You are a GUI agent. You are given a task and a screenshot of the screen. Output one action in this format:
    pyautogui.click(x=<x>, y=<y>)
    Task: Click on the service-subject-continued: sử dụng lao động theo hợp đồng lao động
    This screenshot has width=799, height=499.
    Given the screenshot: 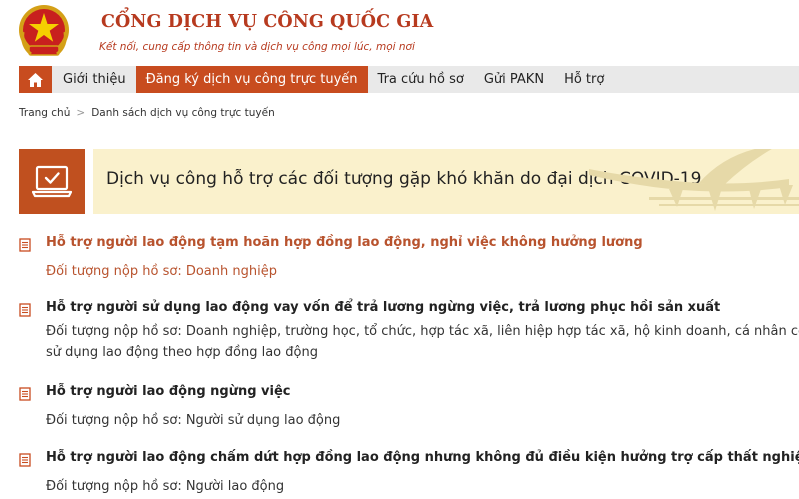 What is the action you would take?
    pyautogui.click(x=182, y=352)
    